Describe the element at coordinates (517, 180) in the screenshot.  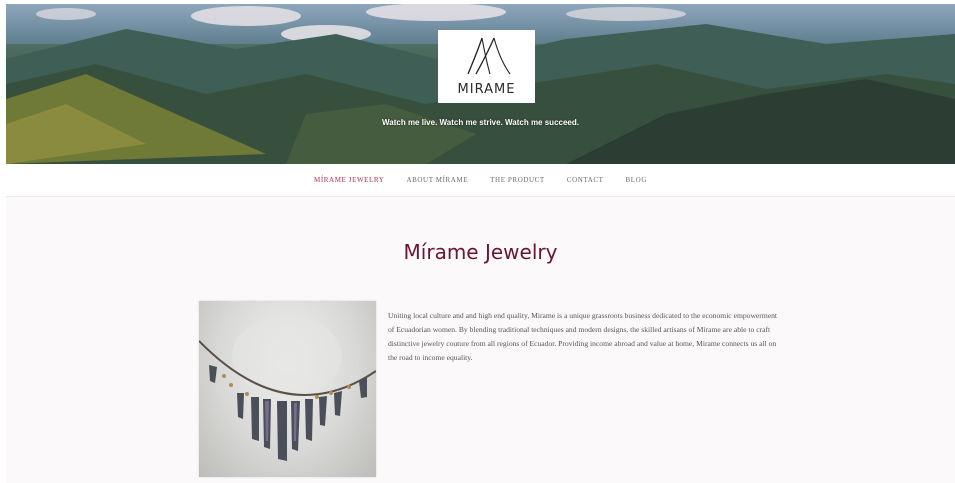
I see `nav-item-the-product: THE PRODUCT` at that location.